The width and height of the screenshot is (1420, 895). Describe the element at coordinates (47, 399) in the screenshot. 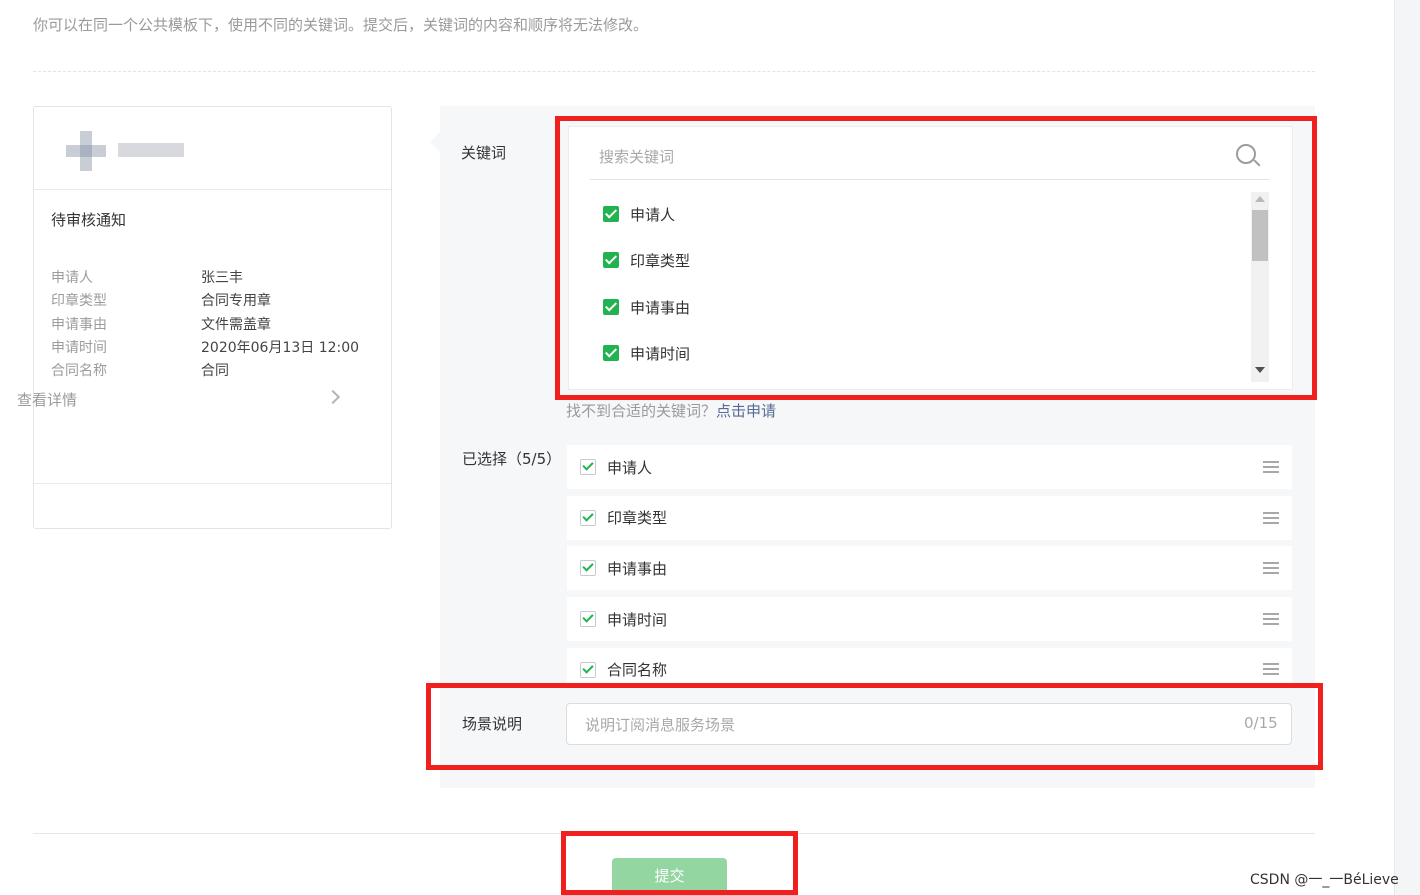

I see `view-details-link: 查看详情` at that location.